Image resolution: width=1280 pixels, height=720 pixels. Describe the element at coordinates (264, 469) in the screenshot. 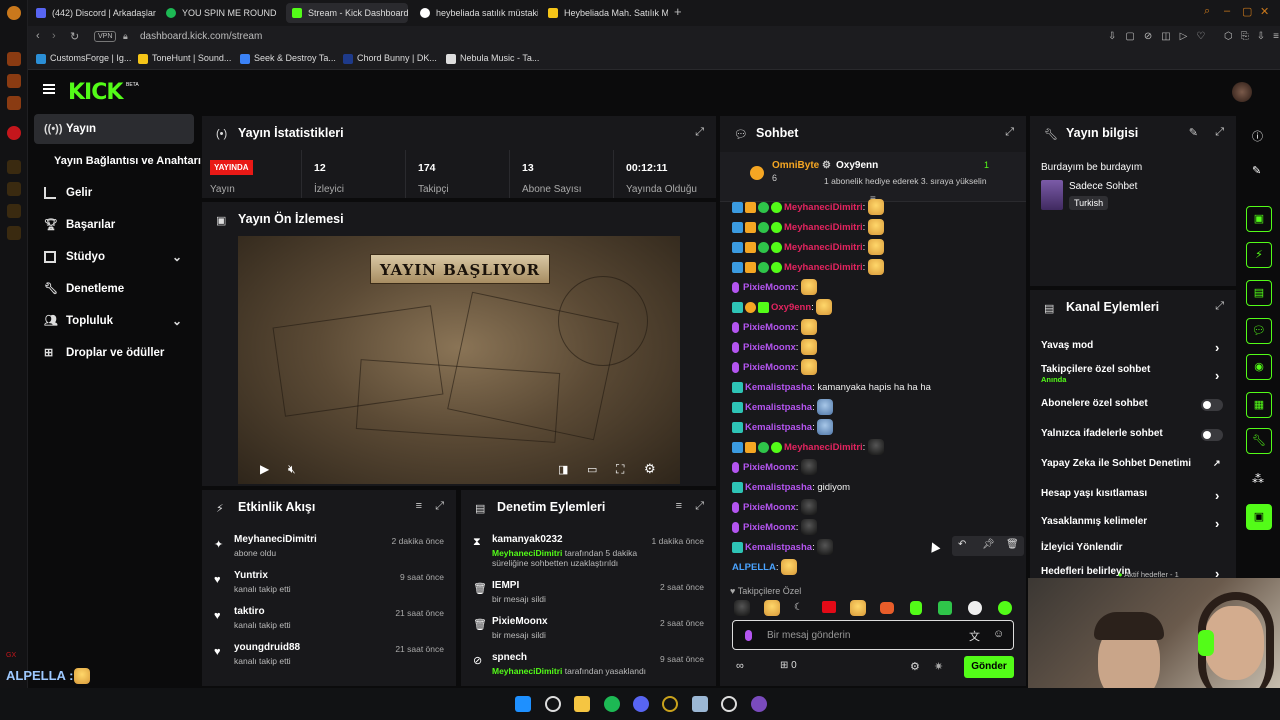

I see `play-icon: ▶` at that location.